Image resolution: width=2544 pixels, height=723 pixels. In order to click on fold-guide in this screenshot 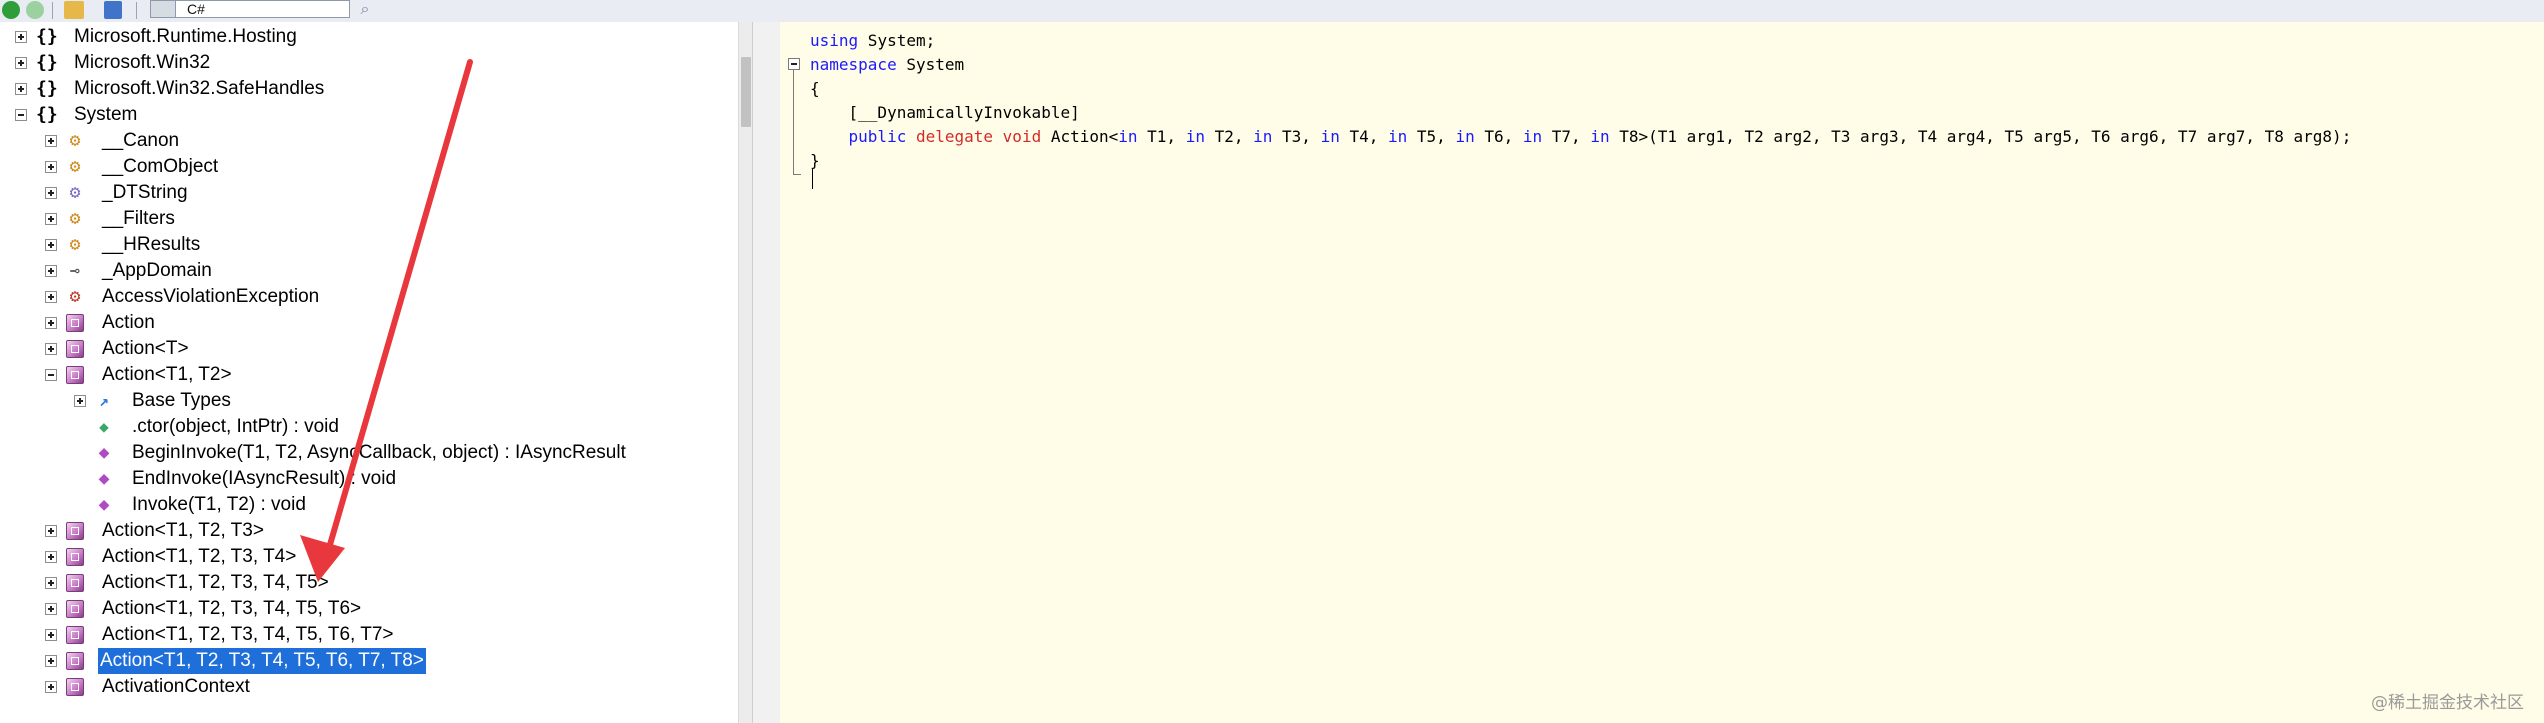, I will do `click(793, 122)`.